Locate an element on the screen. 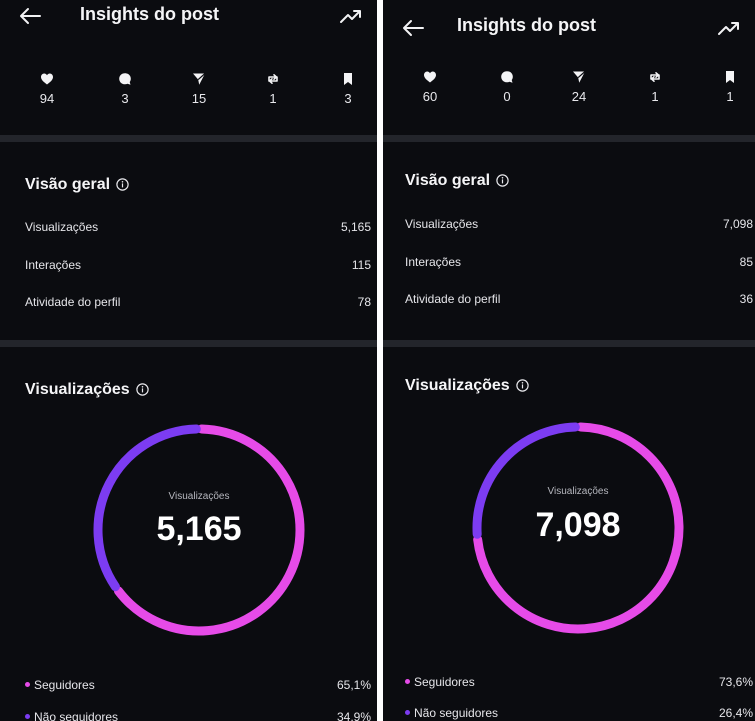 Image resolution: width=755 pixels, height=721 pixels. row-value: 115 is located at coordinates (361, 265).